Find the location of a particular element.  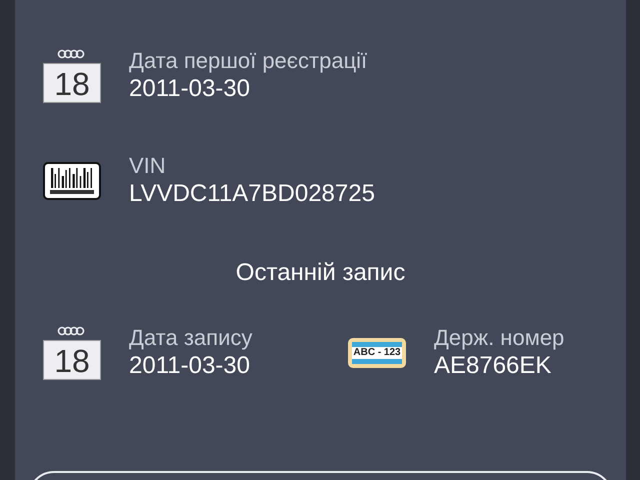

field-label: Дата запису is located at coordinates (190, 338).